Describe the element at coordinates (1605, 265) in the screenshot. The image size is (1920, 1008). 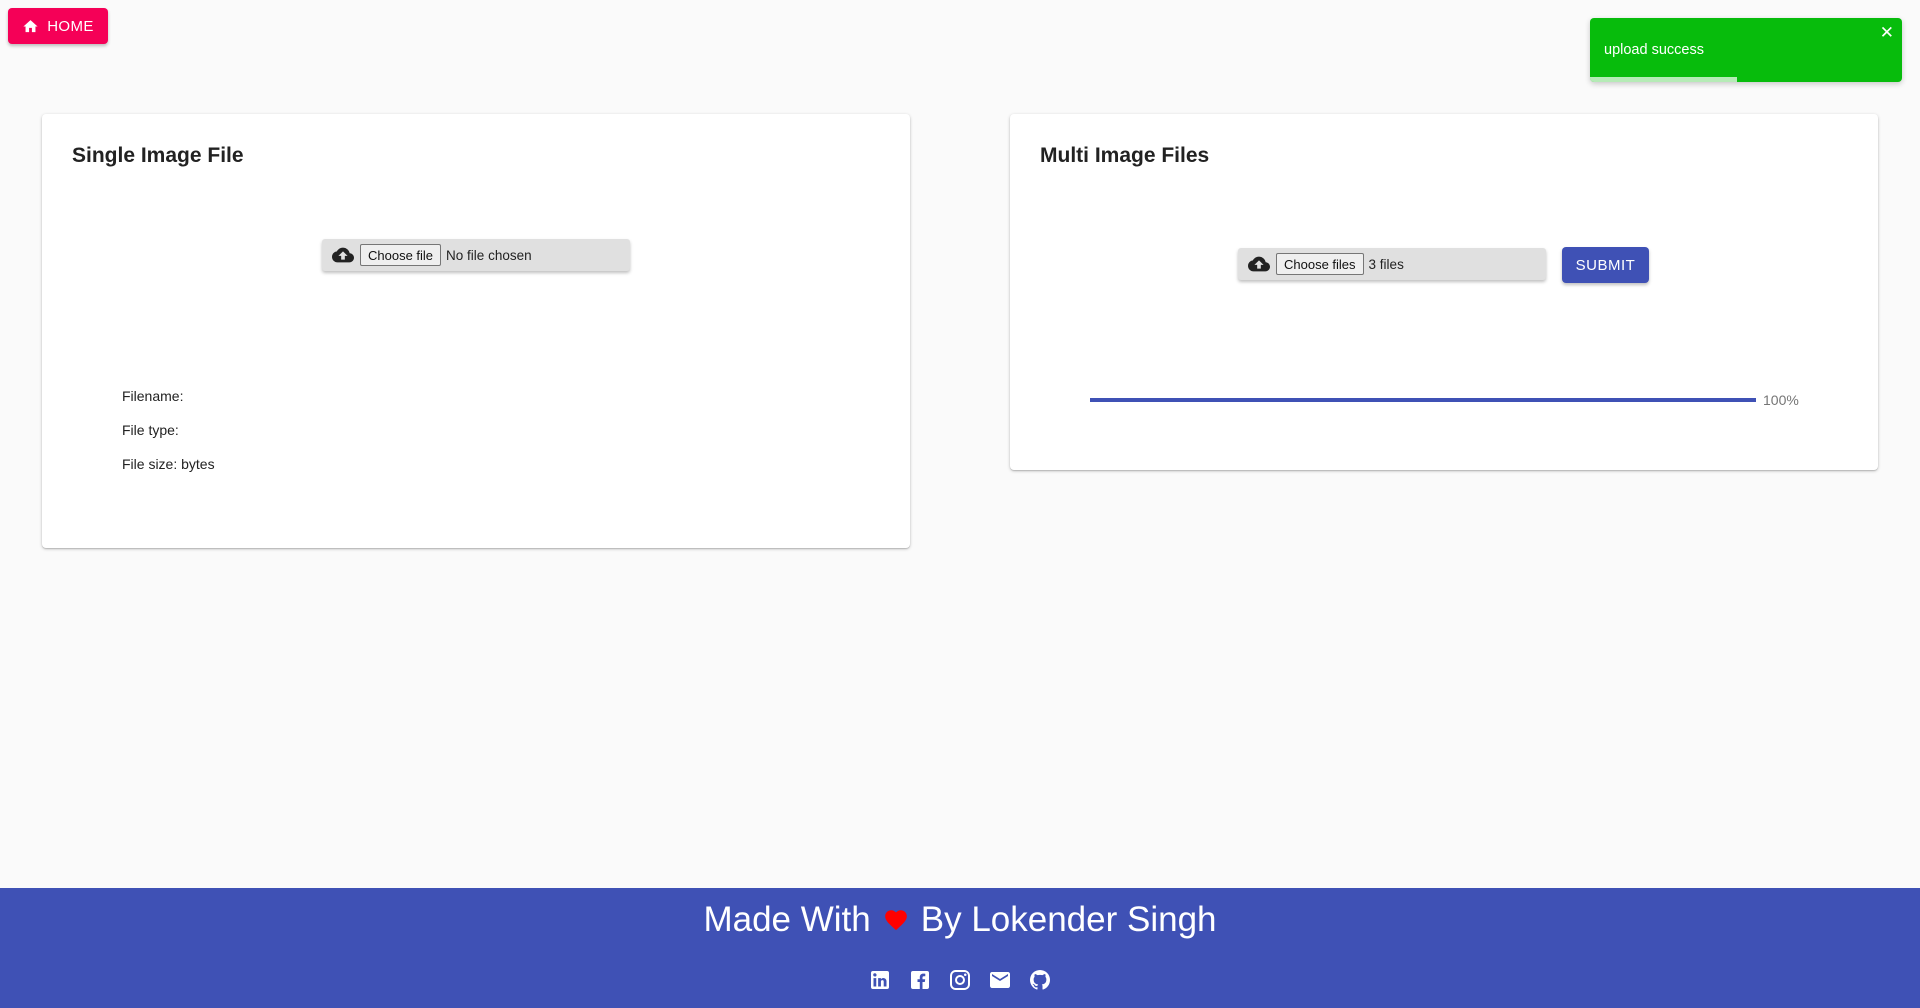
I see `submit-button: SUBMIT` at that location.